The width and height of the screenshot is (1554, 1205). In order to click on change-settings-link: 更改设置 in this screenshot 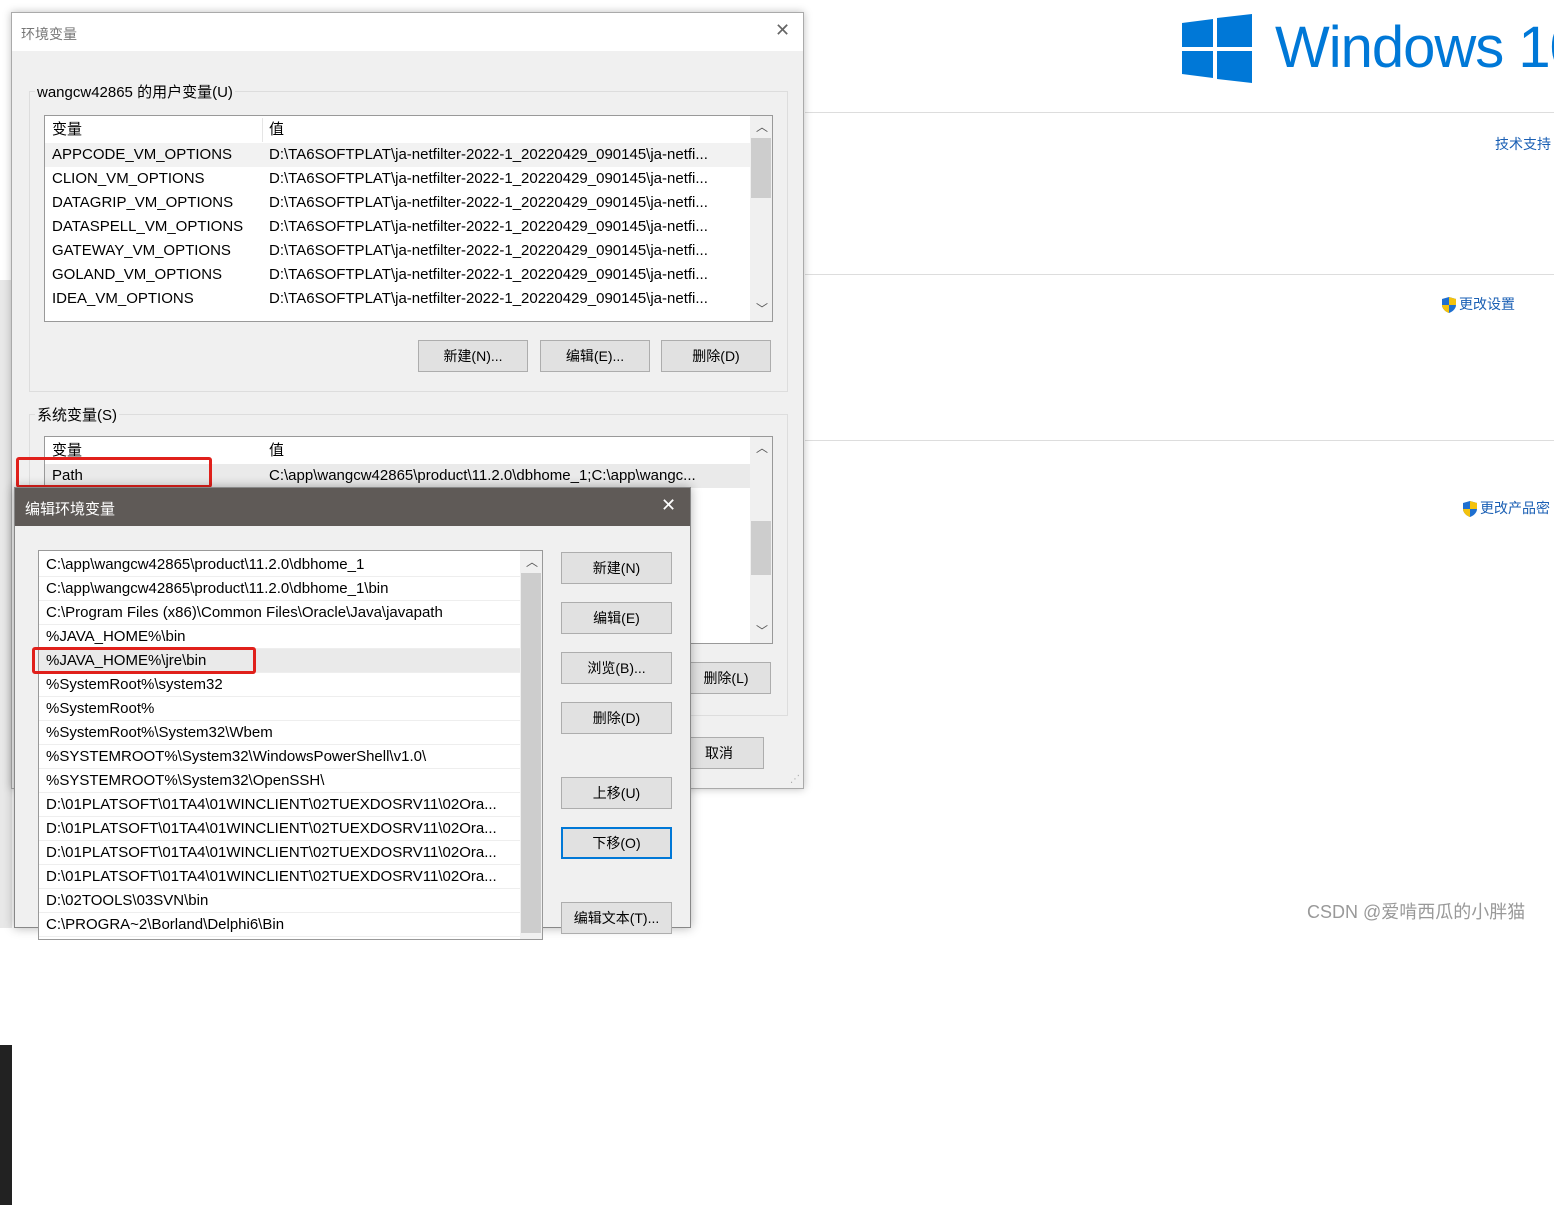, I will do `click(1478, 304)`.